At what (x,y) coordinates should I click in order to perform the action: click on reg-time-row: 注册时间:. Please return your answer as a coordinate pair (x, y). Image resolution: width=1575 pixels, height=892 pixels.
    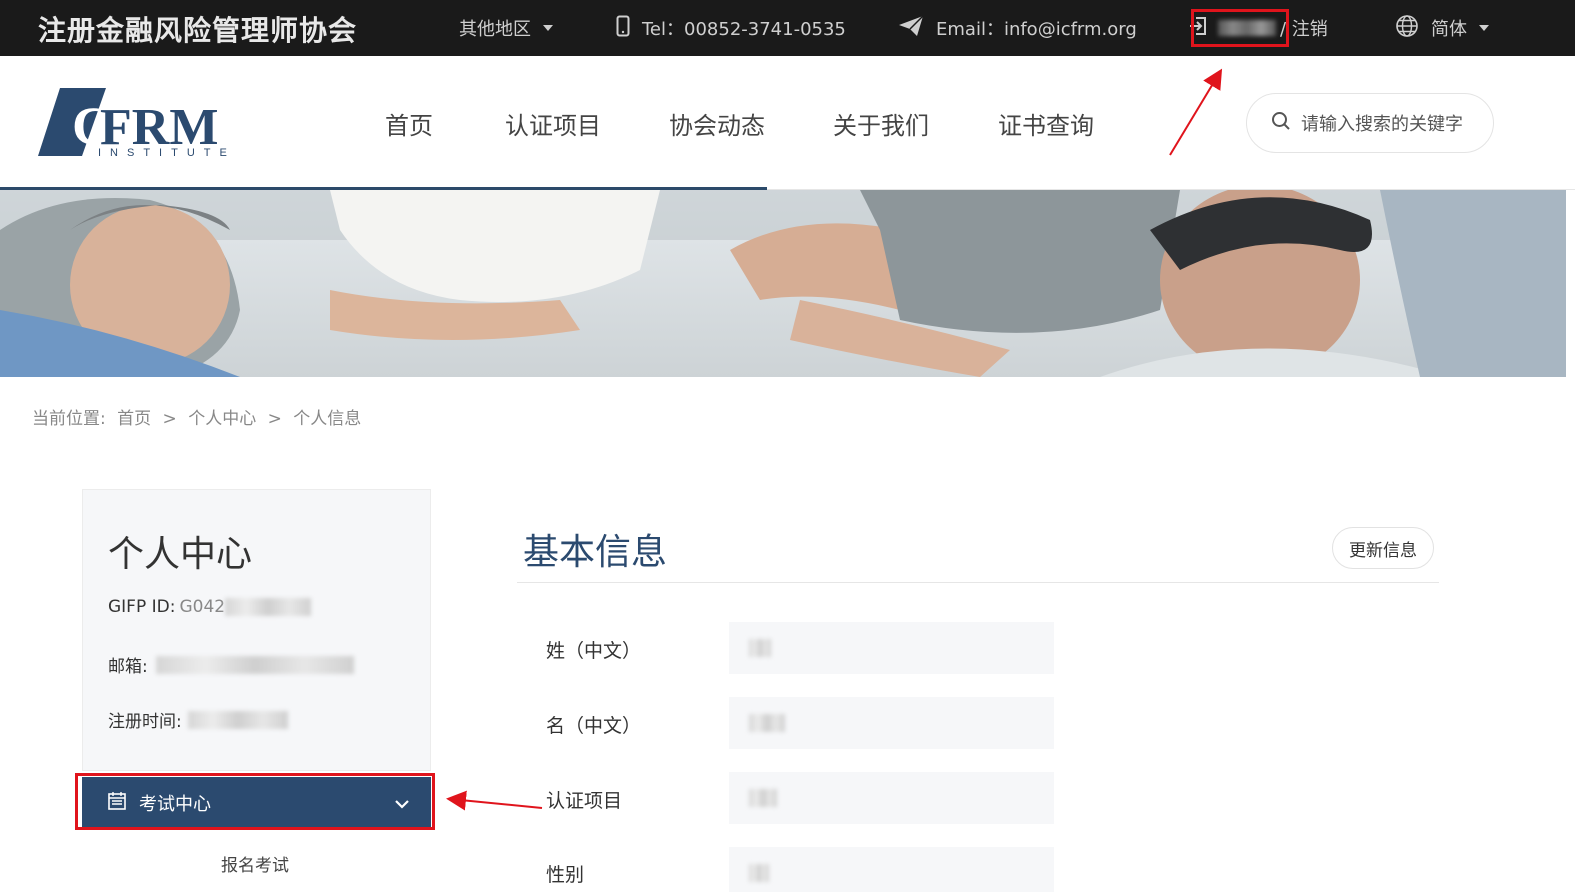
    Looking at the image, I should click on (198, 719).